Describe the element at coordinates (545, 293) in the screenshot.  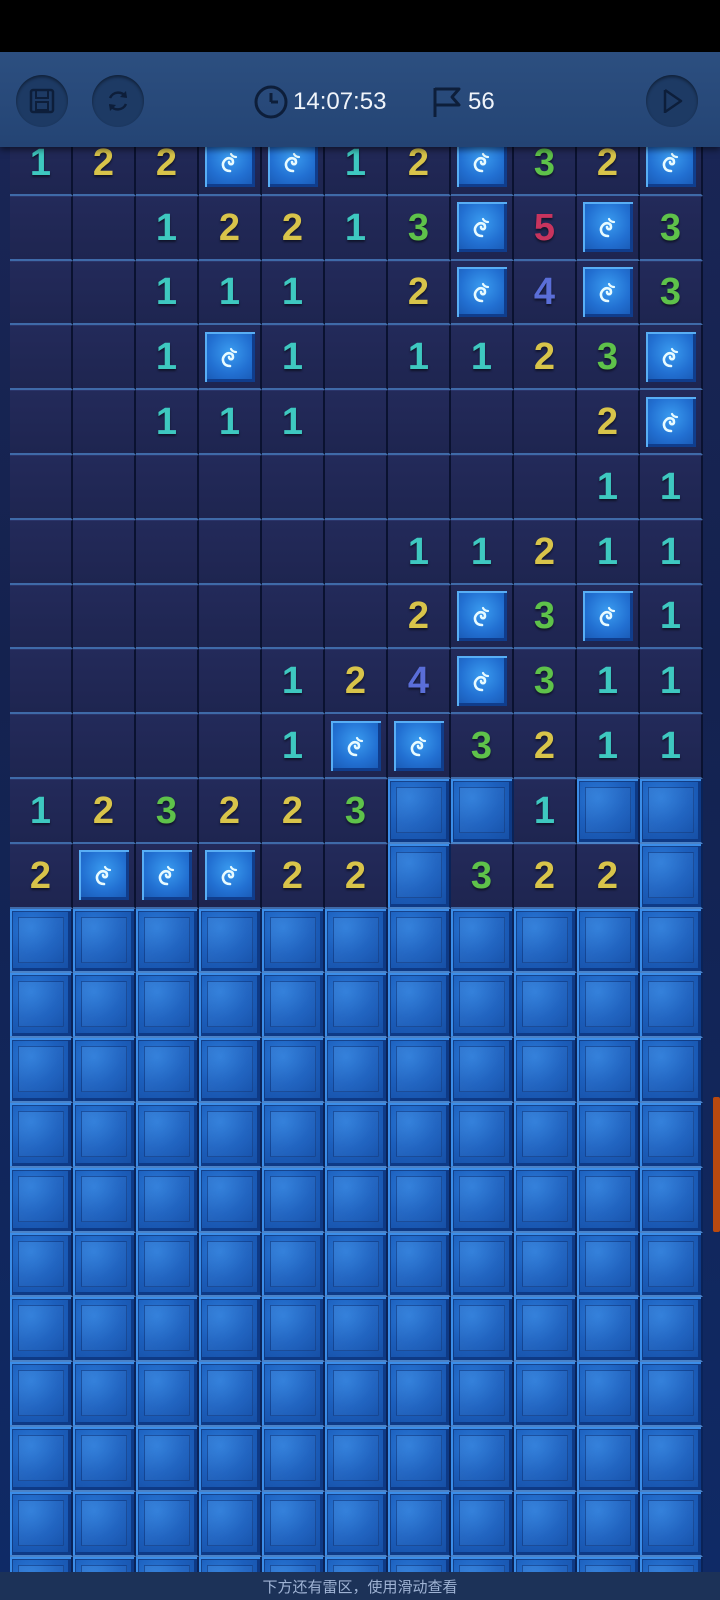
I see `number-cell: 4` at that location.